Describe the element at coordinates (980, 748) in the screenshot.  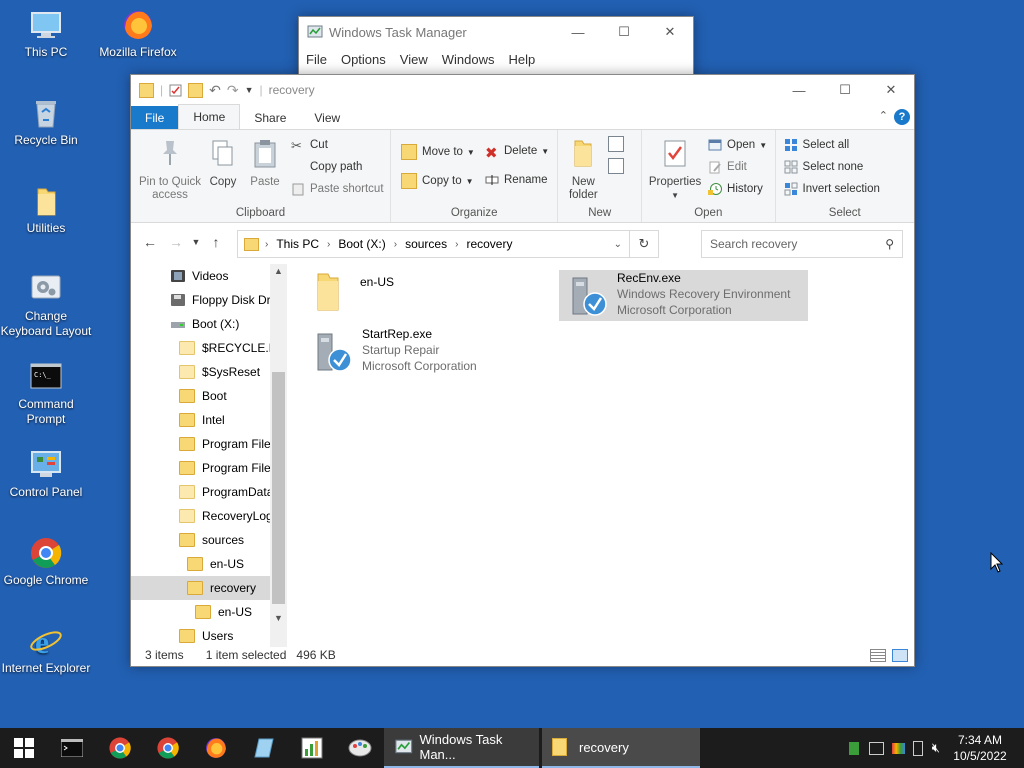
I see `clock: 7:34 AM 10/5/2022` at that location.